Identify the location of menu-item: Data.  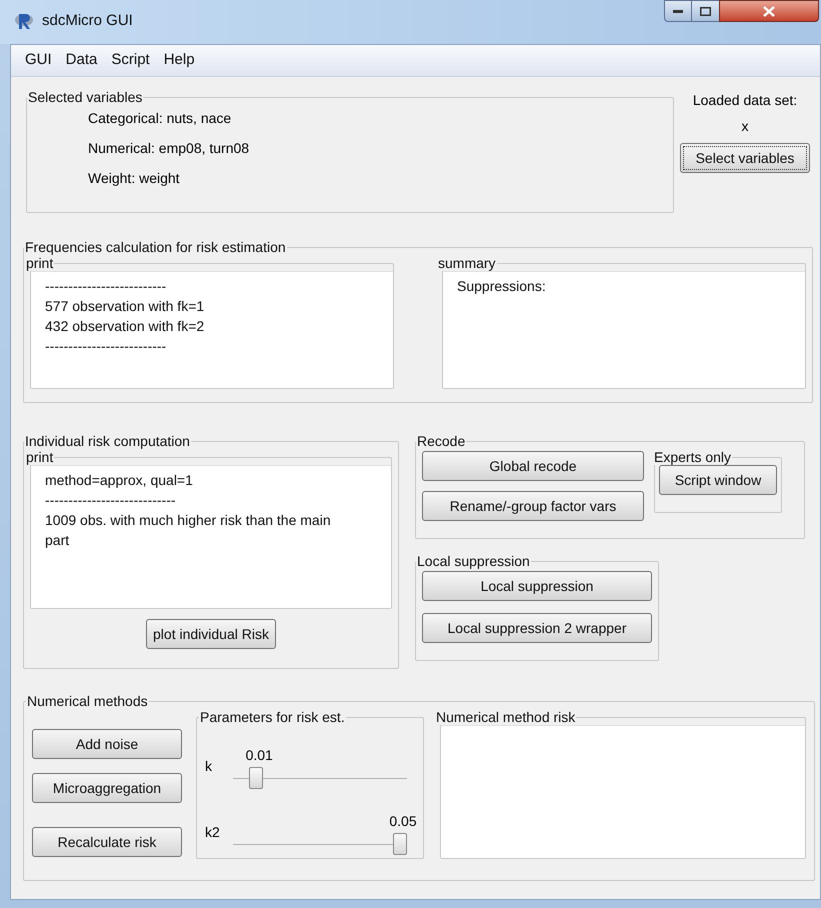
(82, 60).